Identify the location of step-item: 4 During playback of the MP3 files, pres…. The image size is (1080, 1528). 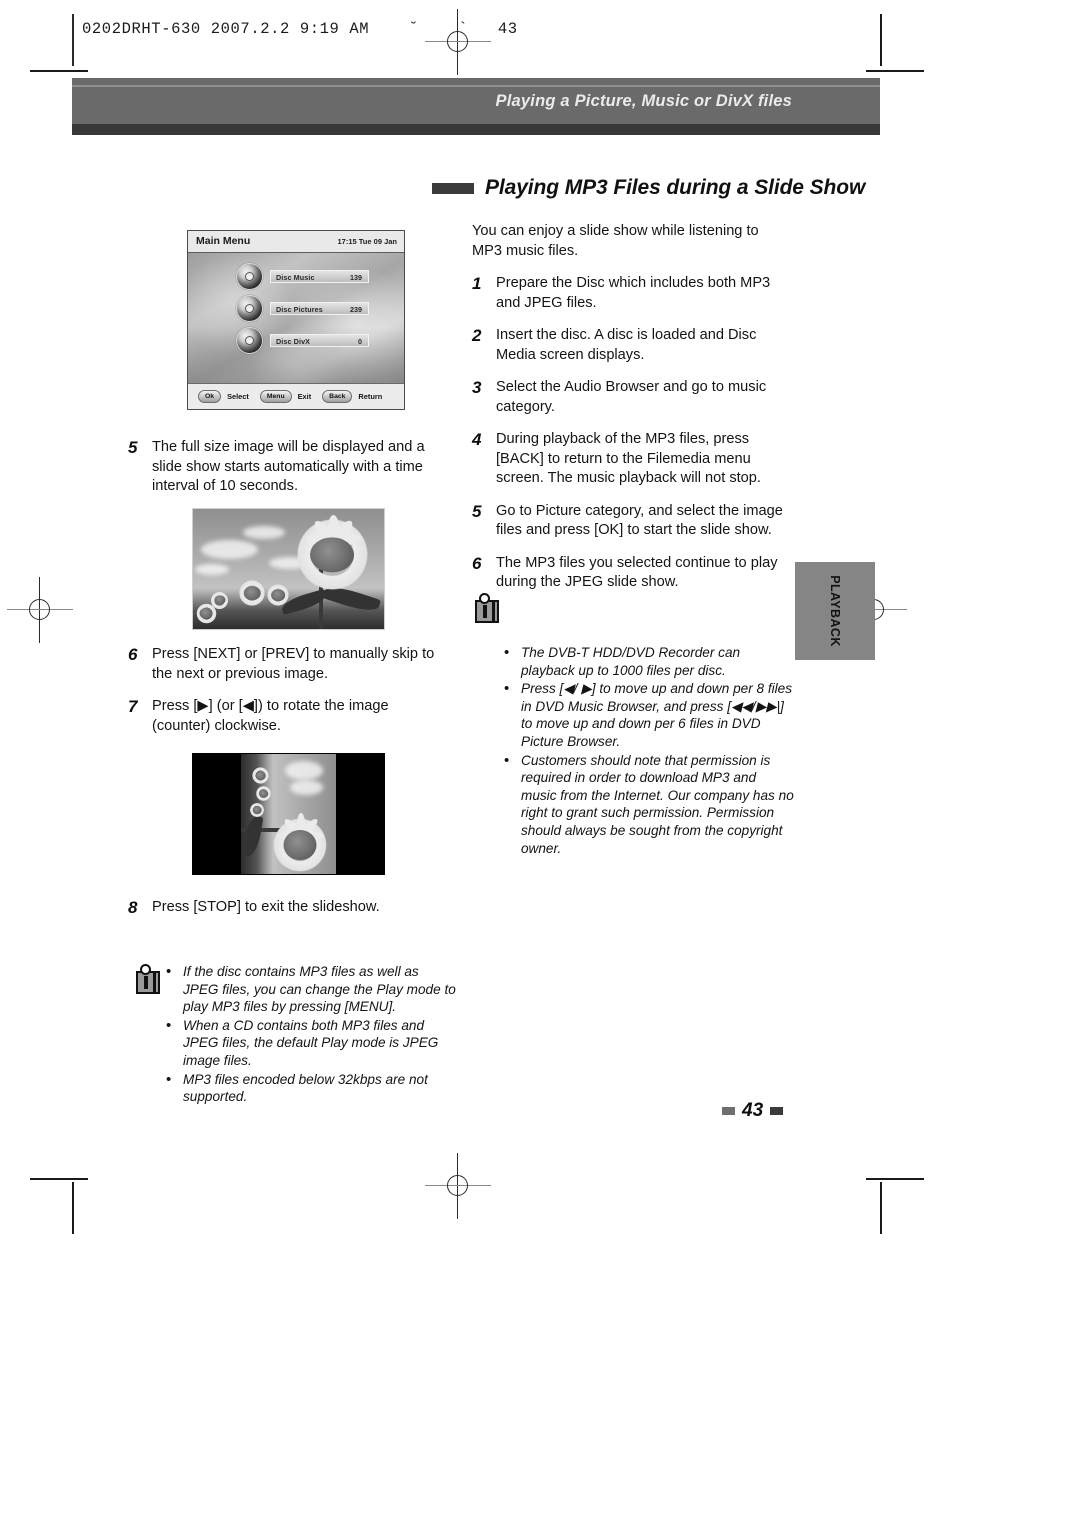
(631, 459).